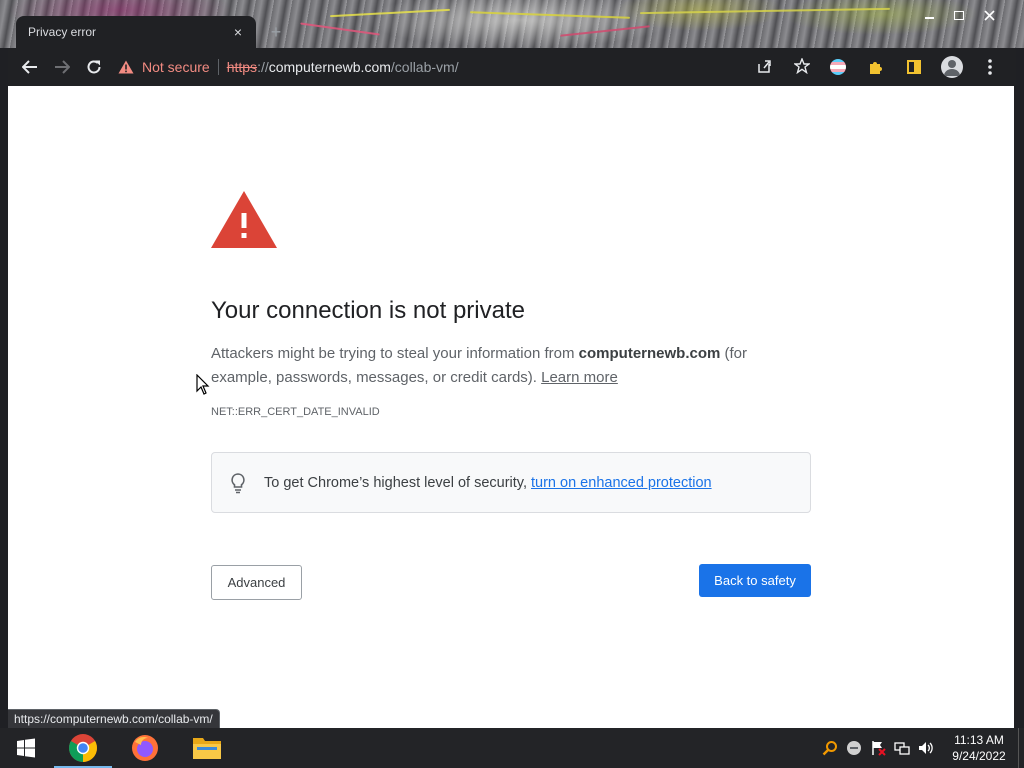 The width and height of the screenshot is (1024, 768). Describe the element at coordinates (512, 24) in the screenshot. I see `window-titlebar: Privacy error × +` at that location.